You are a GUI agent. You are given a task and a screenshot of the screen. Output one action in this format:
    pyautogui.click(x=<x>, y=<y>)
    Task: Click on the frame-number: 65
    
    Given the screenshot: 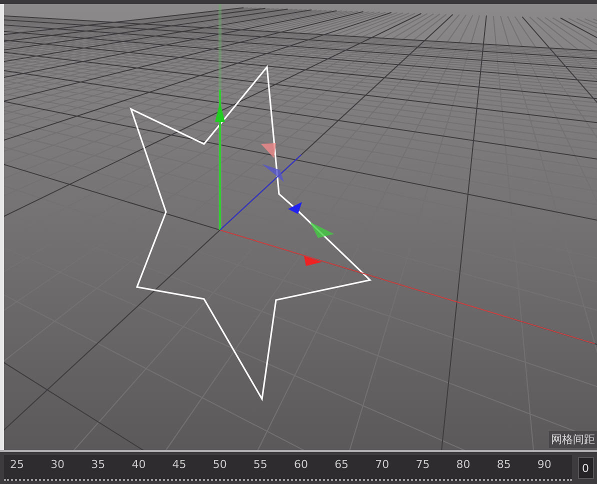 What is the action you would take?
    pyautogui.click(x=342, y=464)
    